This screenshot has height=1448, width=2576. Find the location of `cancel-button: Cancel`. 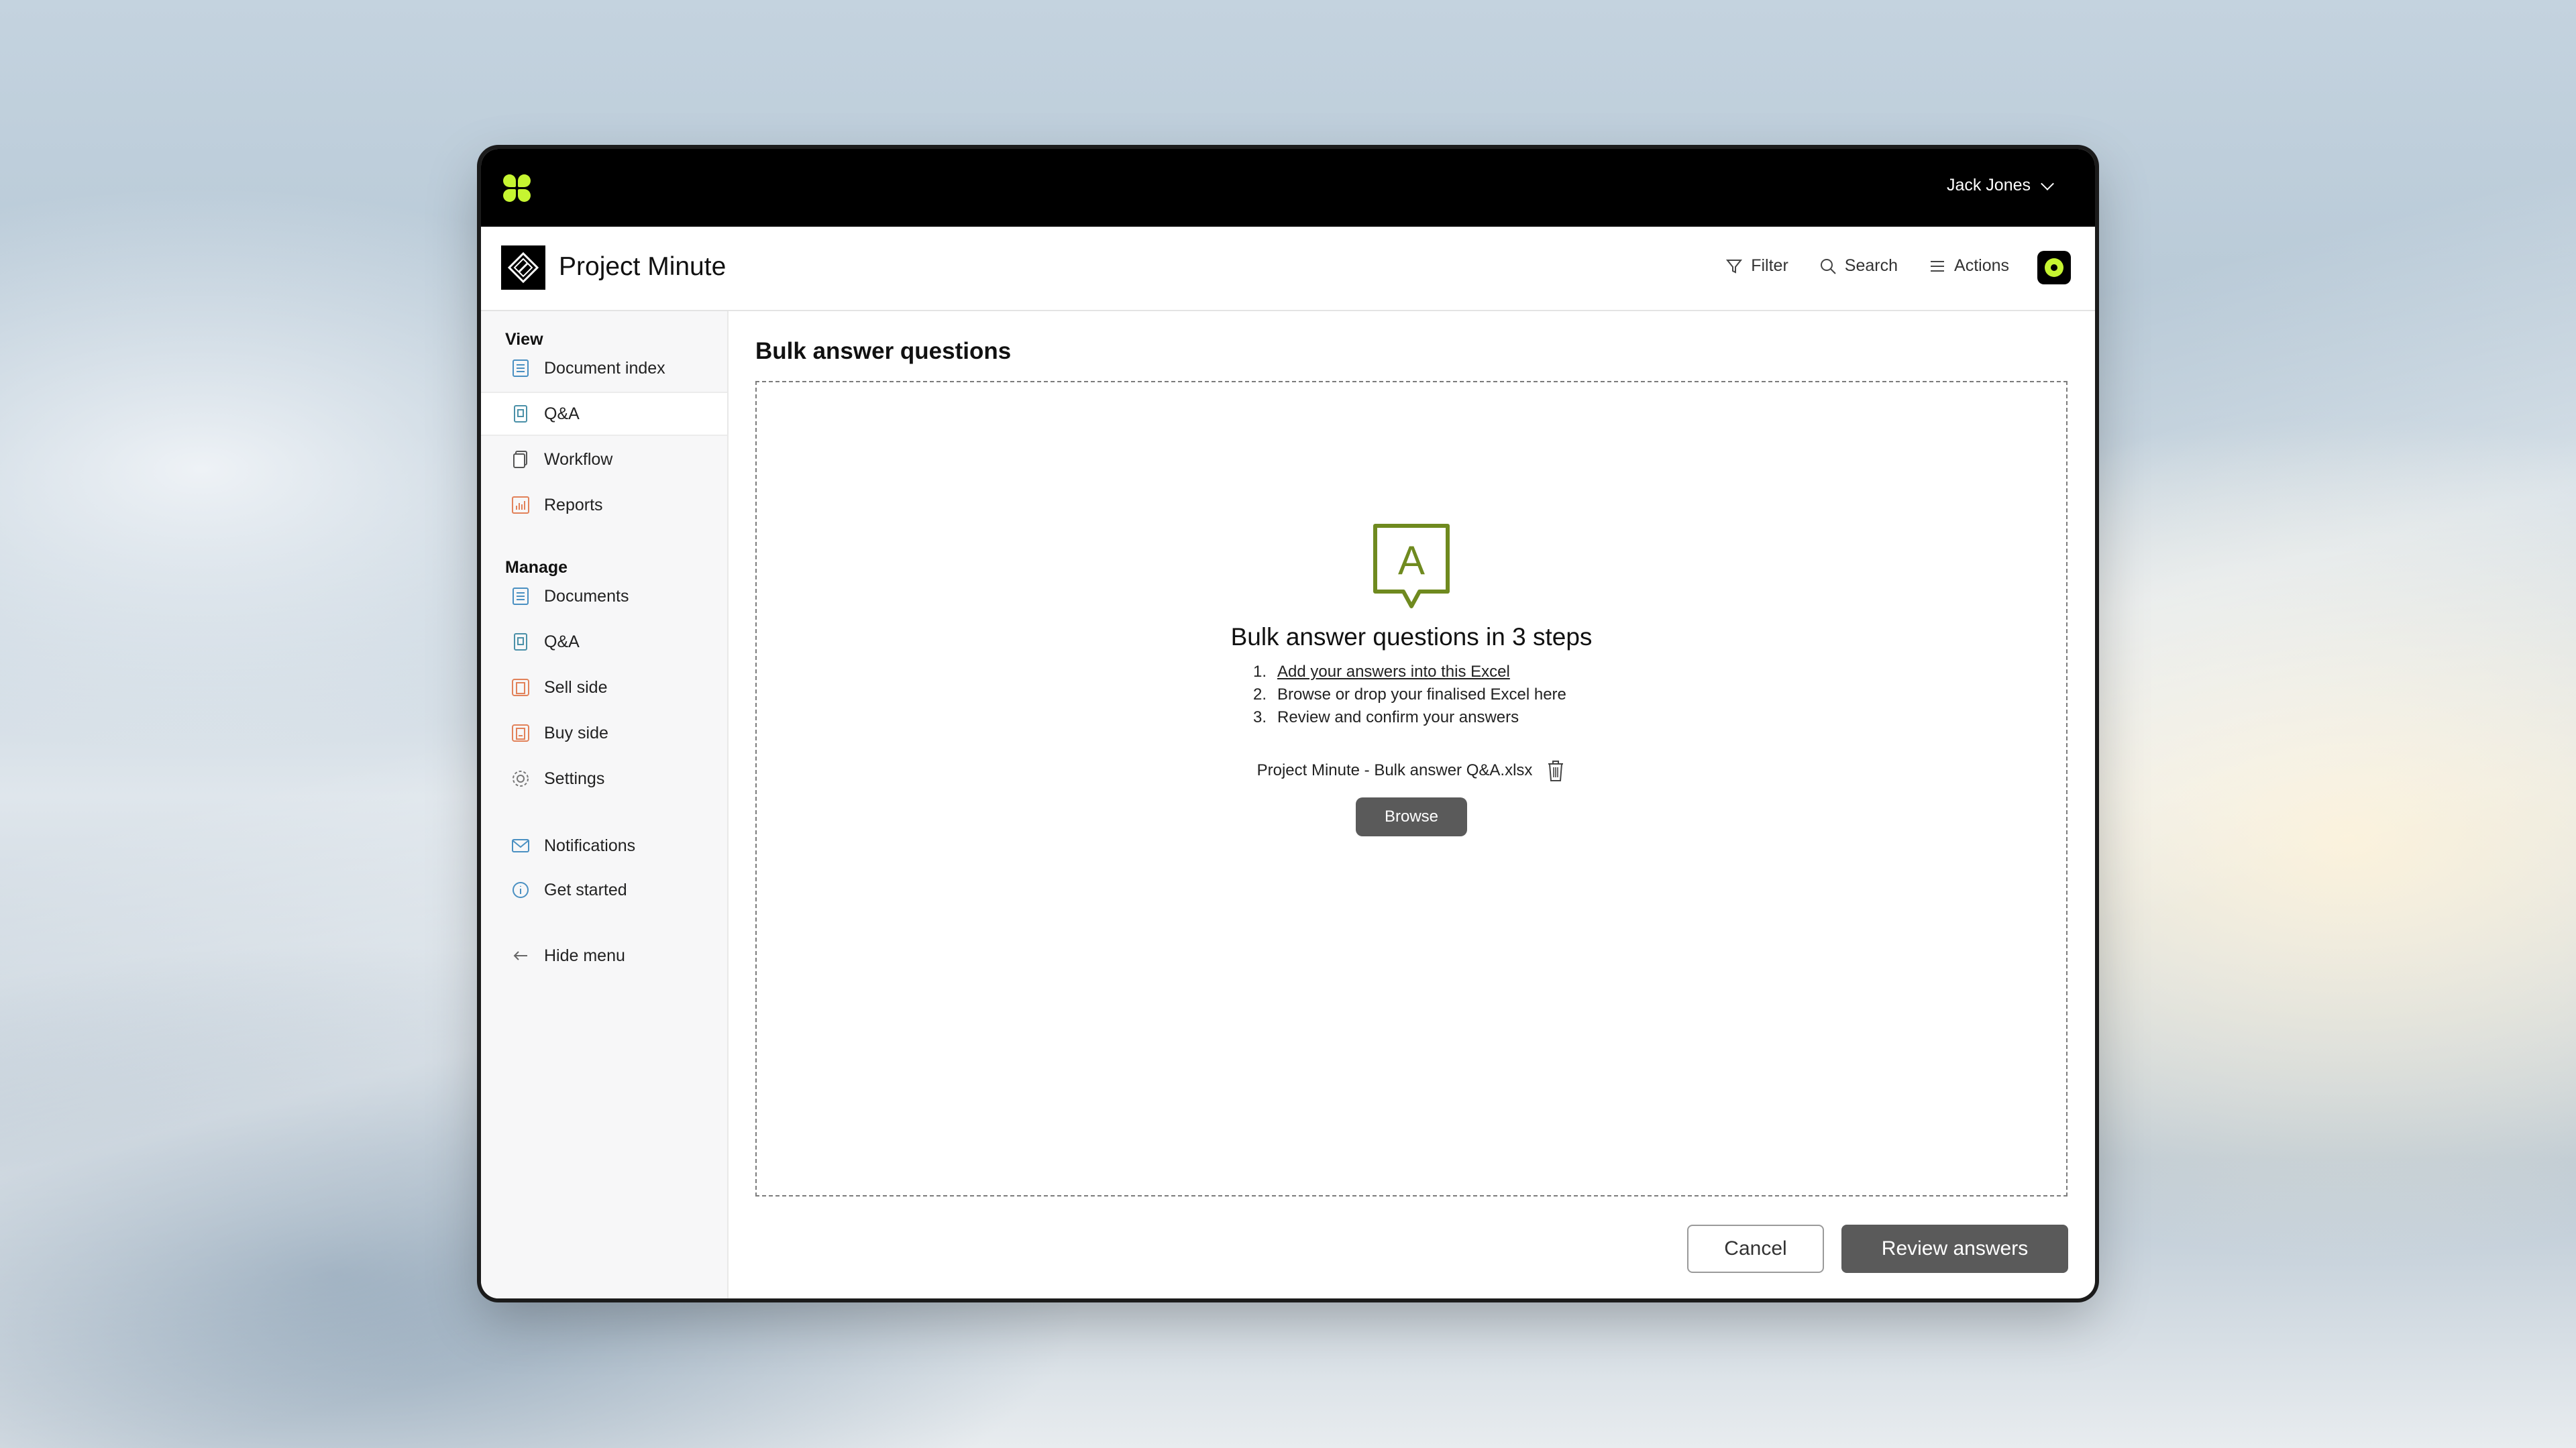

cancel-button: Cancel is located at coordinates (1755, 1249).